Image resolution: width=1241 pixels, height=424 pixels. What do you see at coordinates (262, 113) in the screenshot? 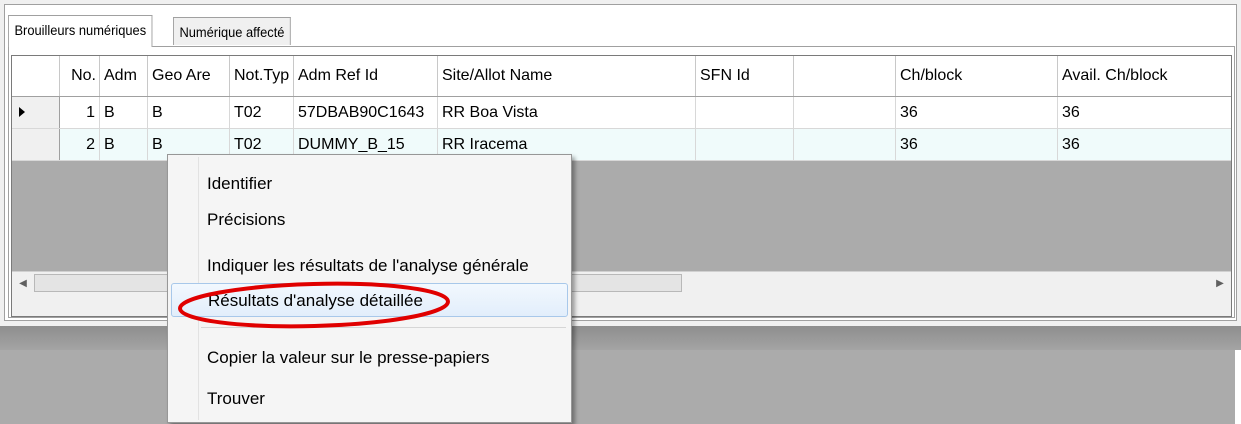
I see `cell-notice-type: T02` at bounding box center [262, 113].